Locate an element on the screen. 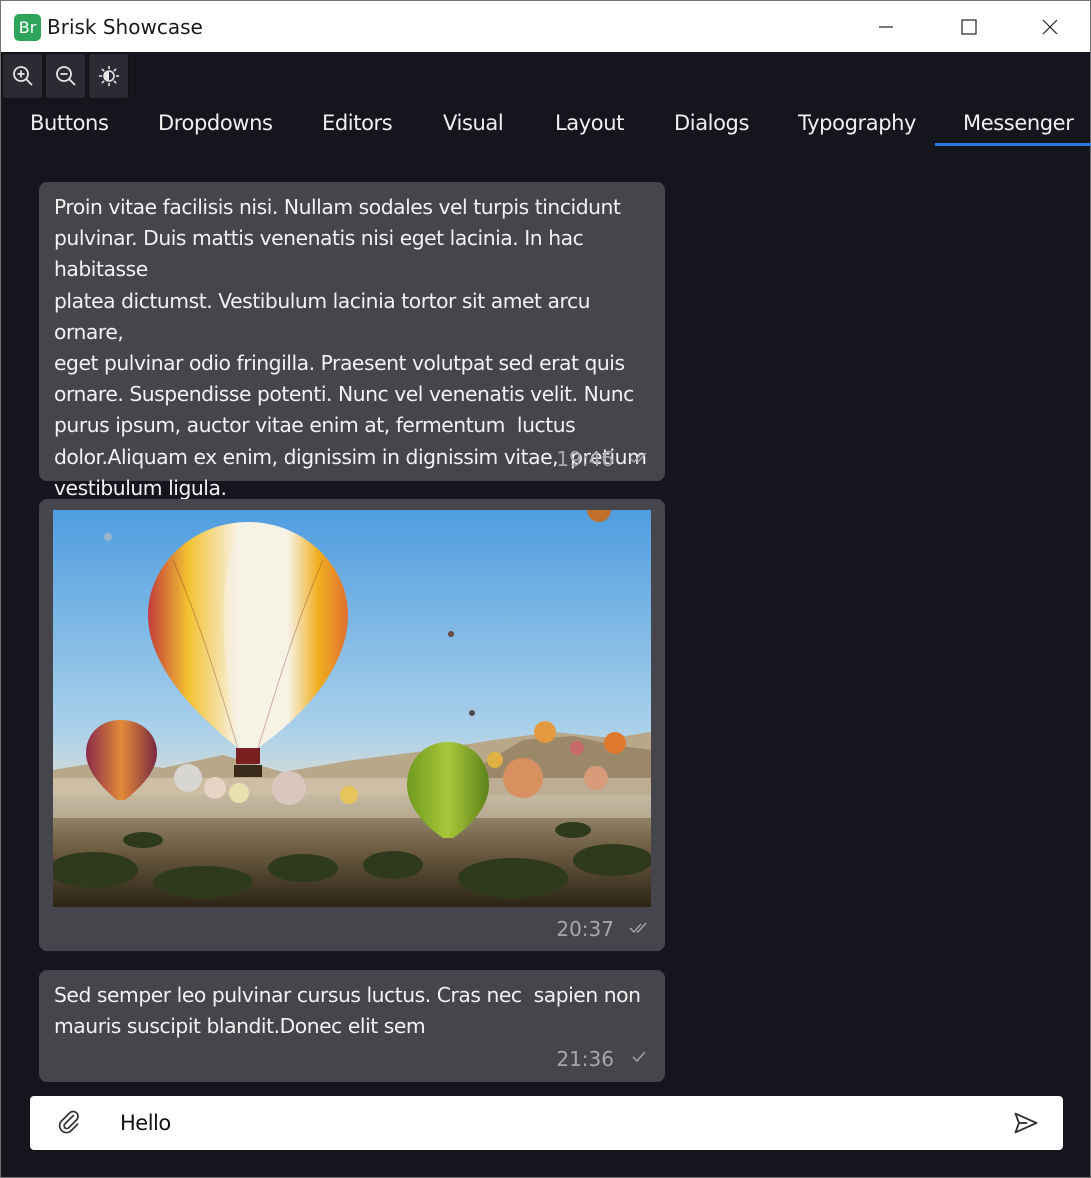 The height and width of the screenshot is (1178, 1091). maximize-icon is located at coordinates (969, 26).